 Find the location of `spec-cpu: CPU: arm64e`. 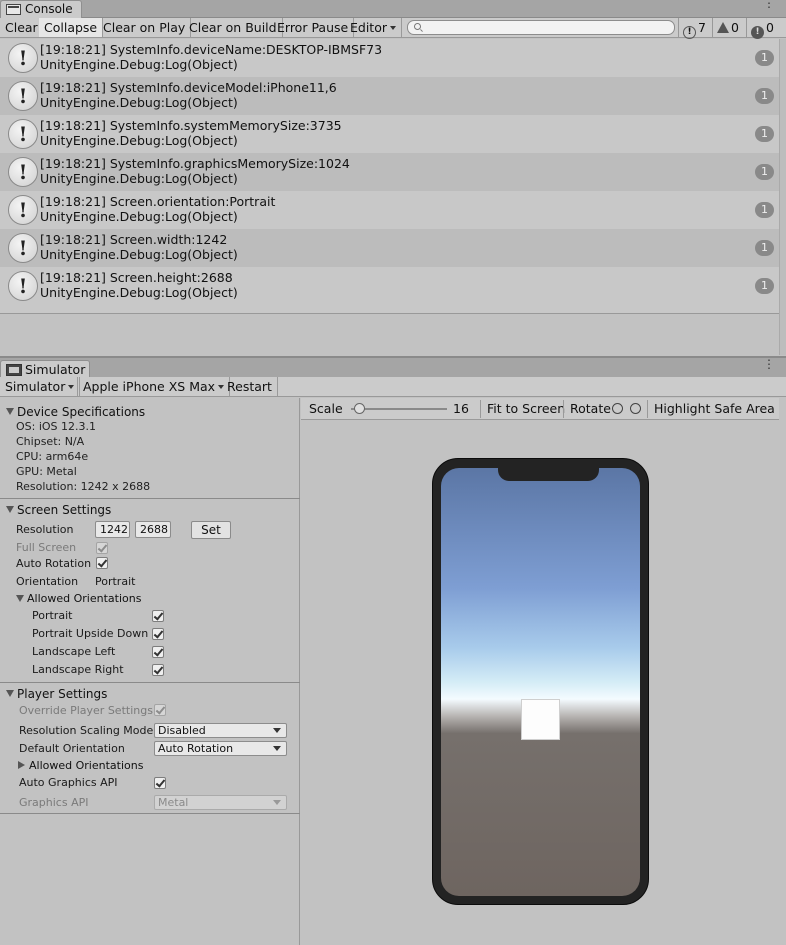

spec-cpu: CPU: arm64e is located at coordinates (52, 456).